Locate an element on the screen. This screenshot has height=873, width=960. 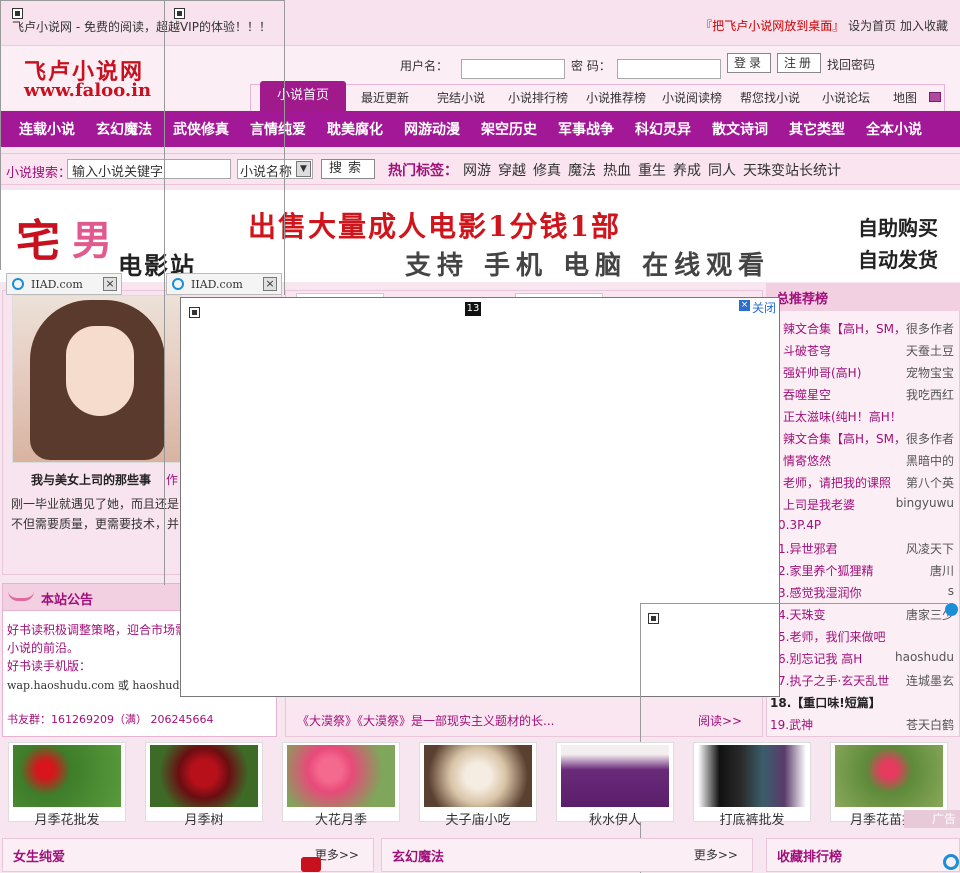
ranking-name: 1.异世邪君 is located at coordinates (807, 548).